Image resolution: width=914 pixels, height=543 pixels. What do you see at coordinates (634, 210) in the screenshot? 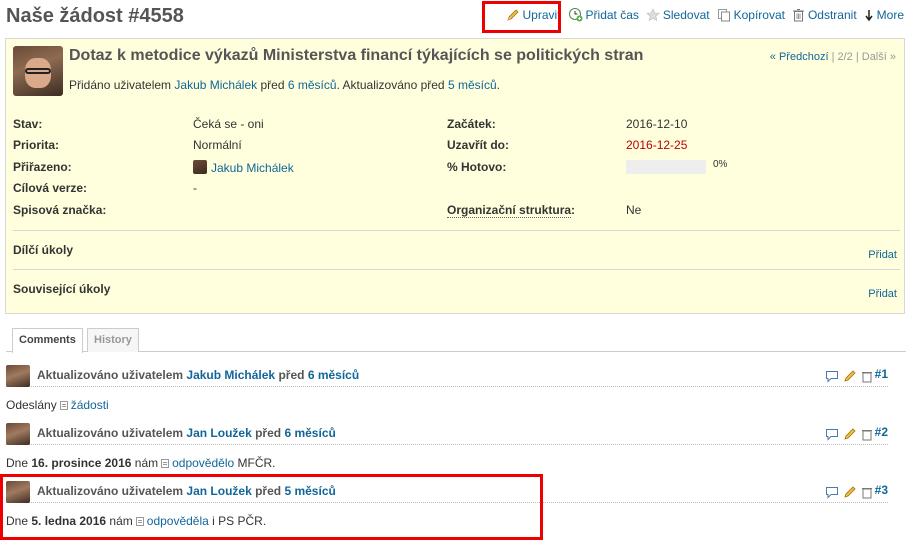
I see `org-structure-value: Ne` at bounding box center [634, 210].